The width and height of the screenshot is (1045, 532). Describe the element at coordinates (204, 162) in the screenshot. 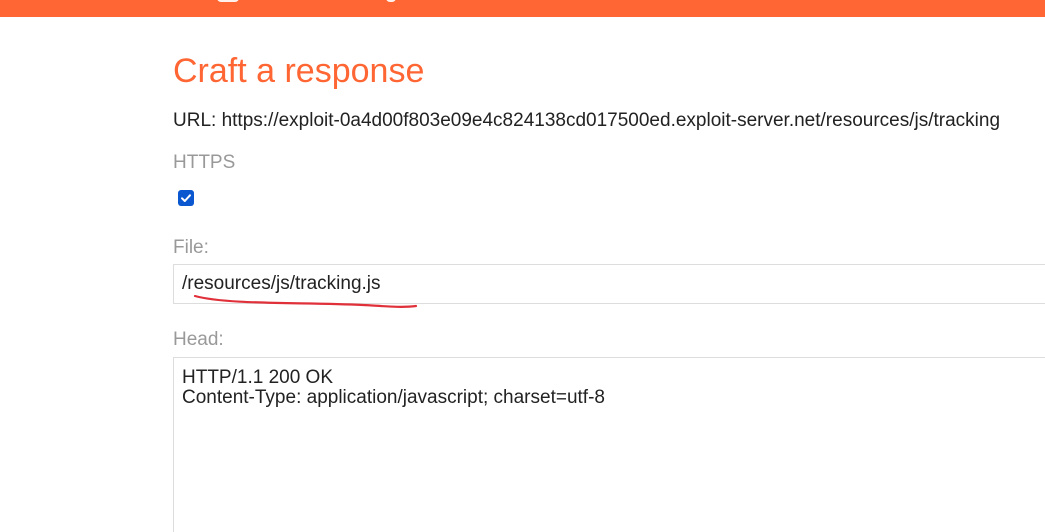

I see `https-label: HTTPS` at that location.